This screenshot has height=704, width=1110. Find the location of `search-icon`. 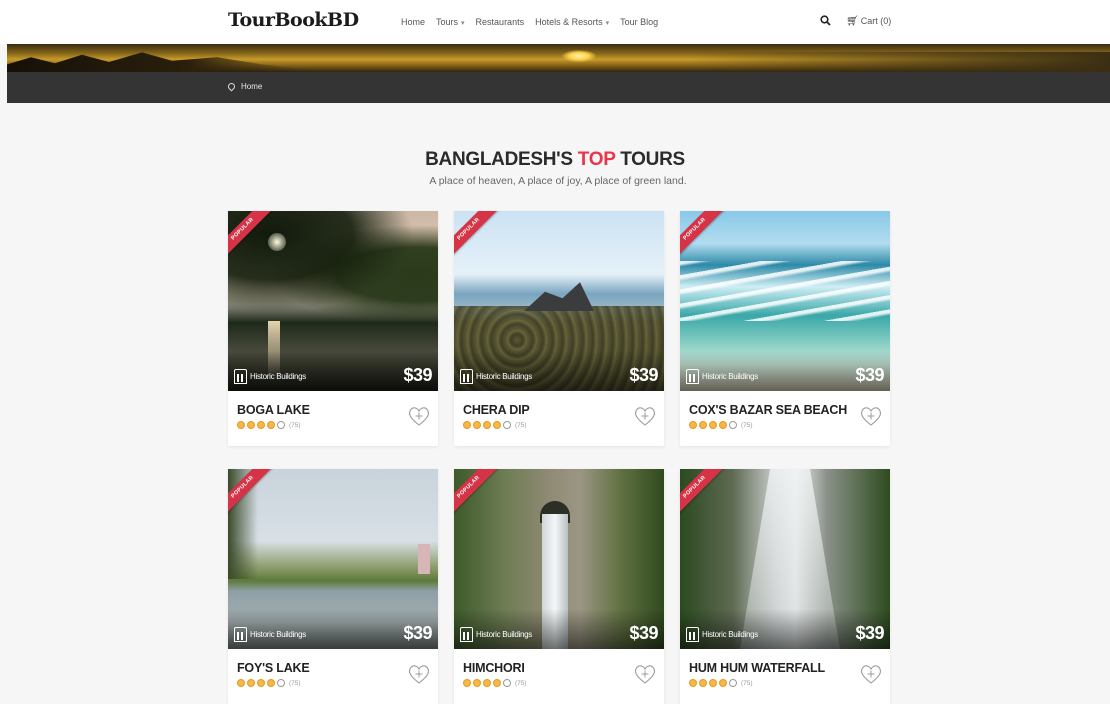

search-icon is located at coordinates (825, 22).